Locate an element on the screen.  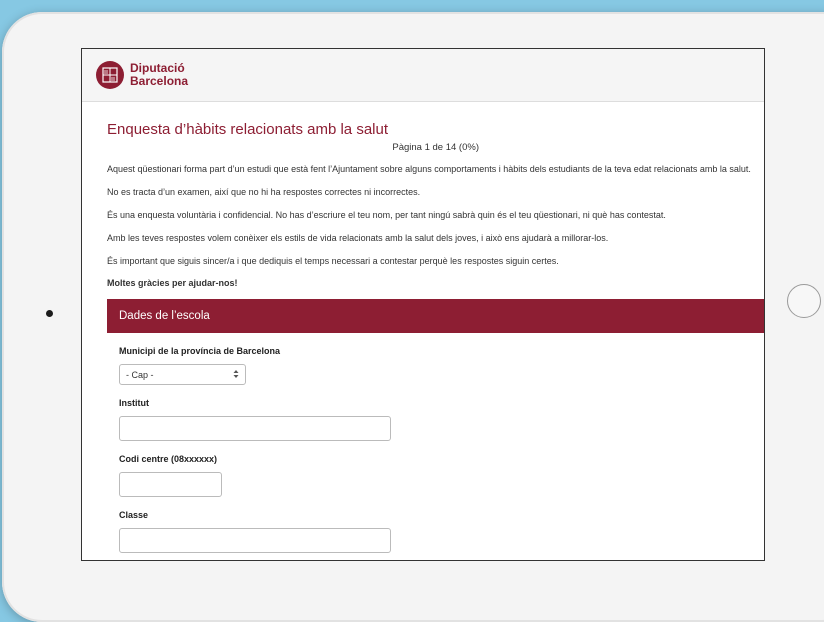
institut-label: Institut is located at coordinates (134, 403).